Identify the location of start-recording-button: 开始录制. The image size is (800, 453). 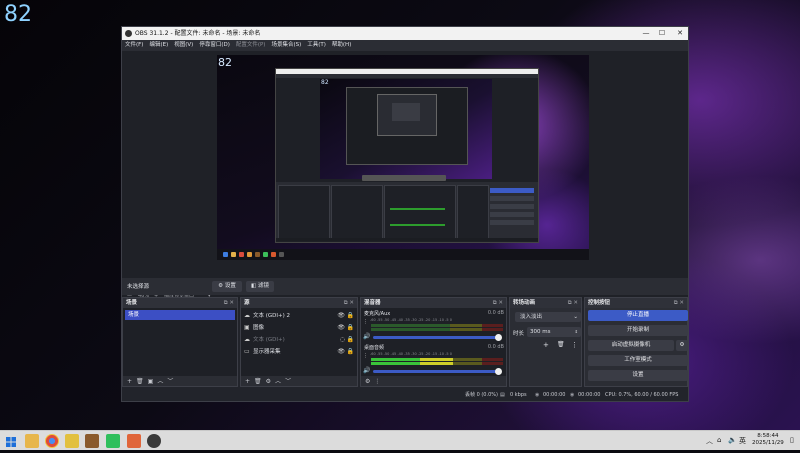
(638, 330).